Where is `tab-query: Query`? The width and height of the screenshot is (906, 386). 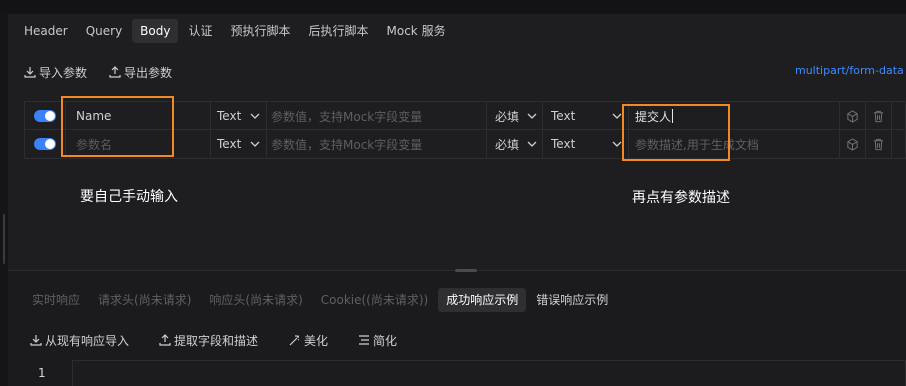 tab-query: Query is located at coordinates (104, 31).